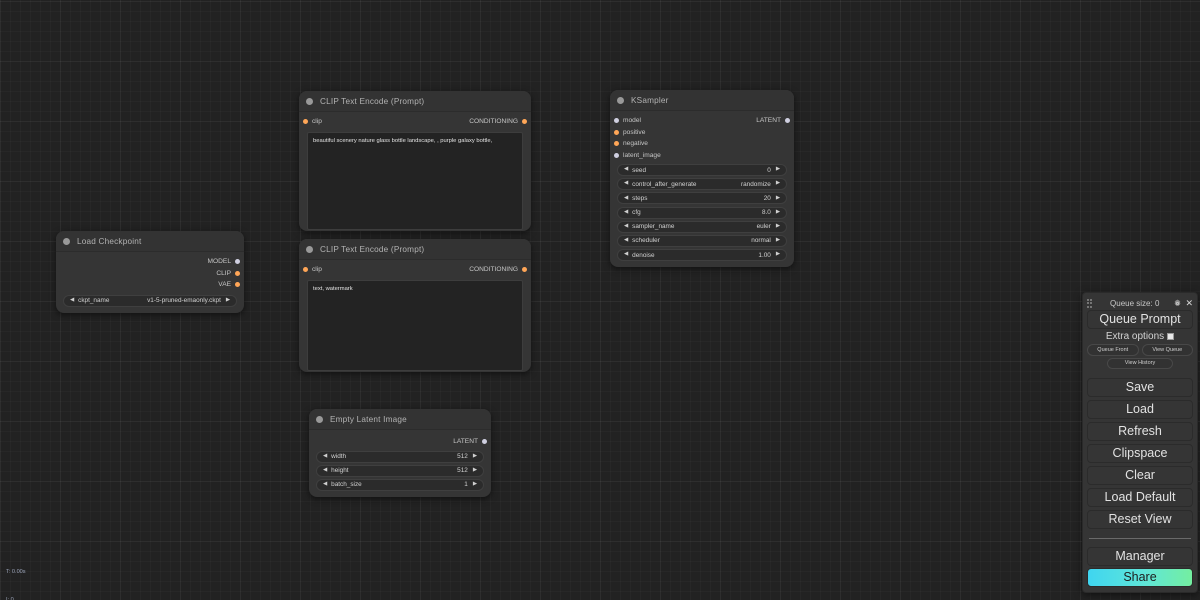 The height and width of the screenshot is (600, 1200). I want to click on widget-cfg: ◀ cfg 8.0 ▶, so click(702, 212).